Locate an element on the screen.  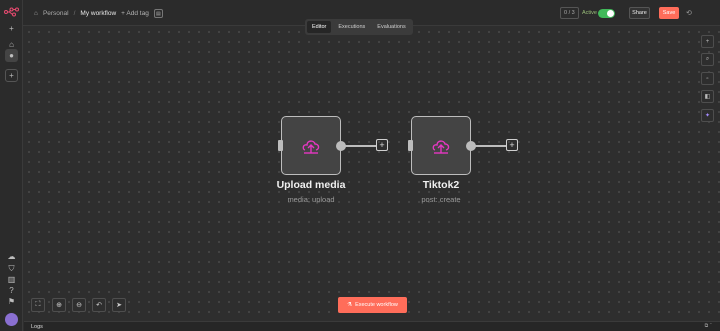
user-icon: ● is located at coordinates (11, 55).